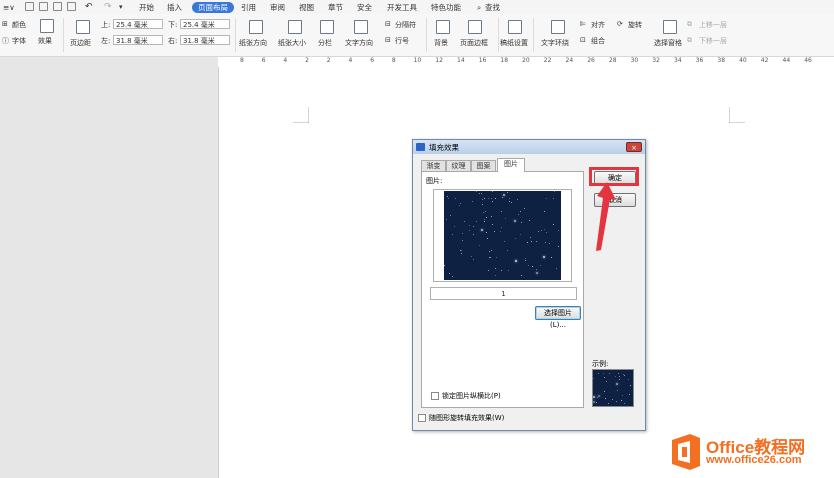  Describe the element at coordinates (405, 25) in the screenshot. I see `separator-button: 分隔符` at that location.